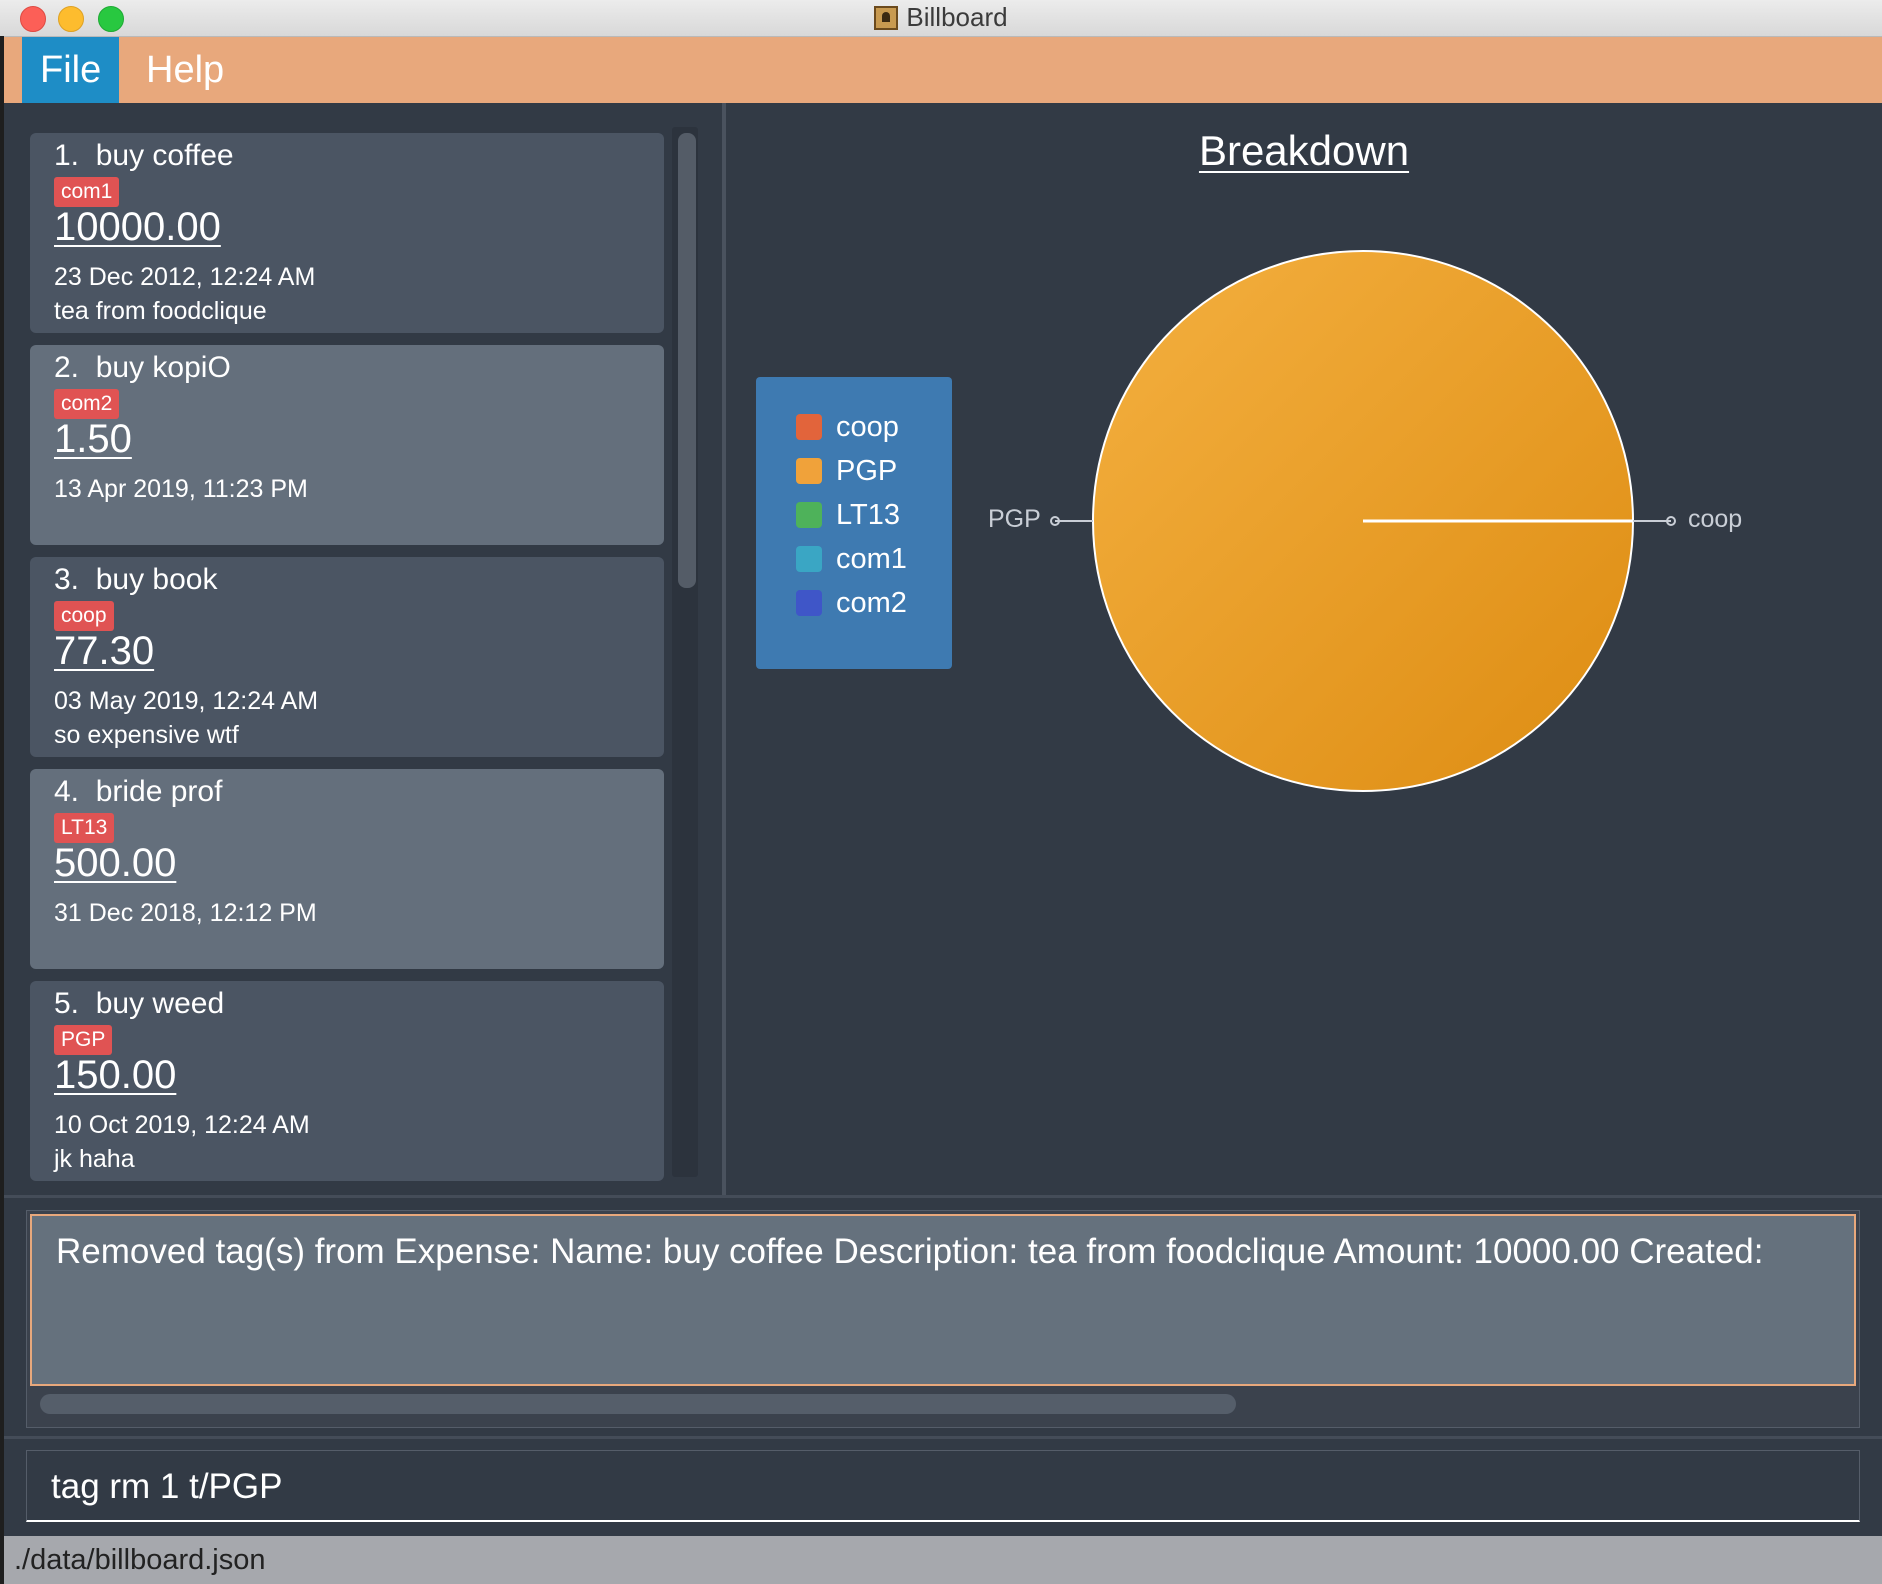 The height and width of the screenshot is (1584, 1882). I want to click on expense-list-scroll-thumb, so click(687, 360).